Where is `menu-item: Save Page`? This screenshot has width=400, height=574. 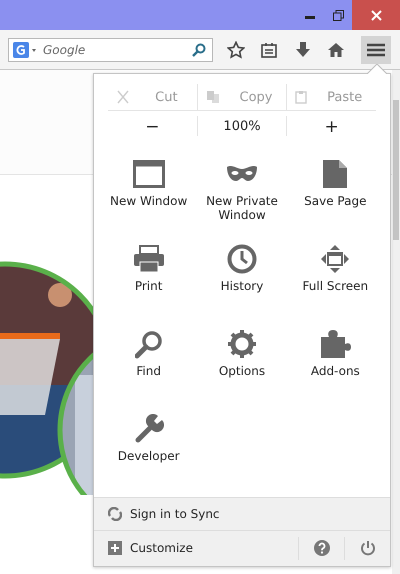
menu-item: Save Page is located at coordinates (335, 199).